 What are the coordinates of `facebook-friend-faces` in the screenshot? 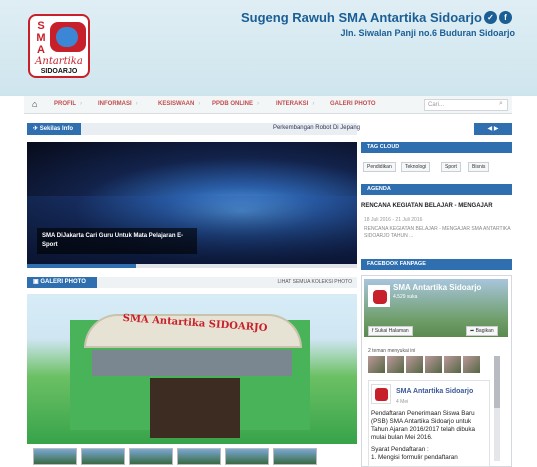 It's located at (433, 365).